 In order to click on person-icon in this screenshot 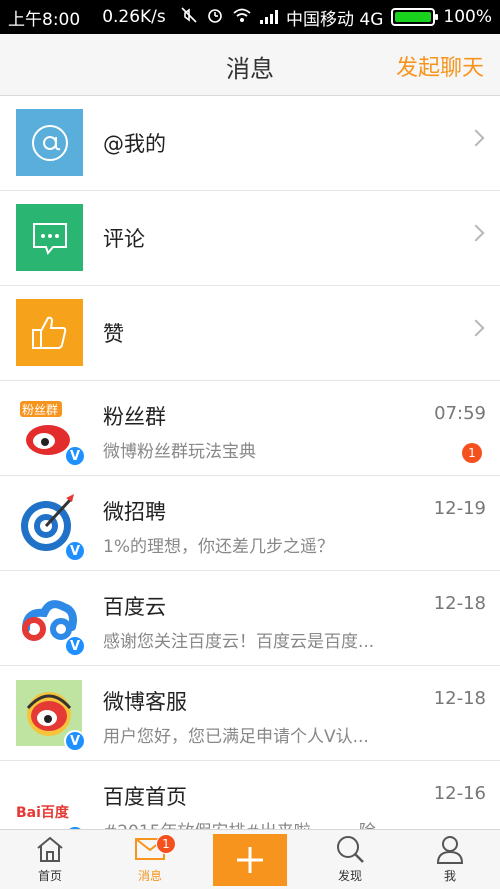, I will do `click(450, 849)`.